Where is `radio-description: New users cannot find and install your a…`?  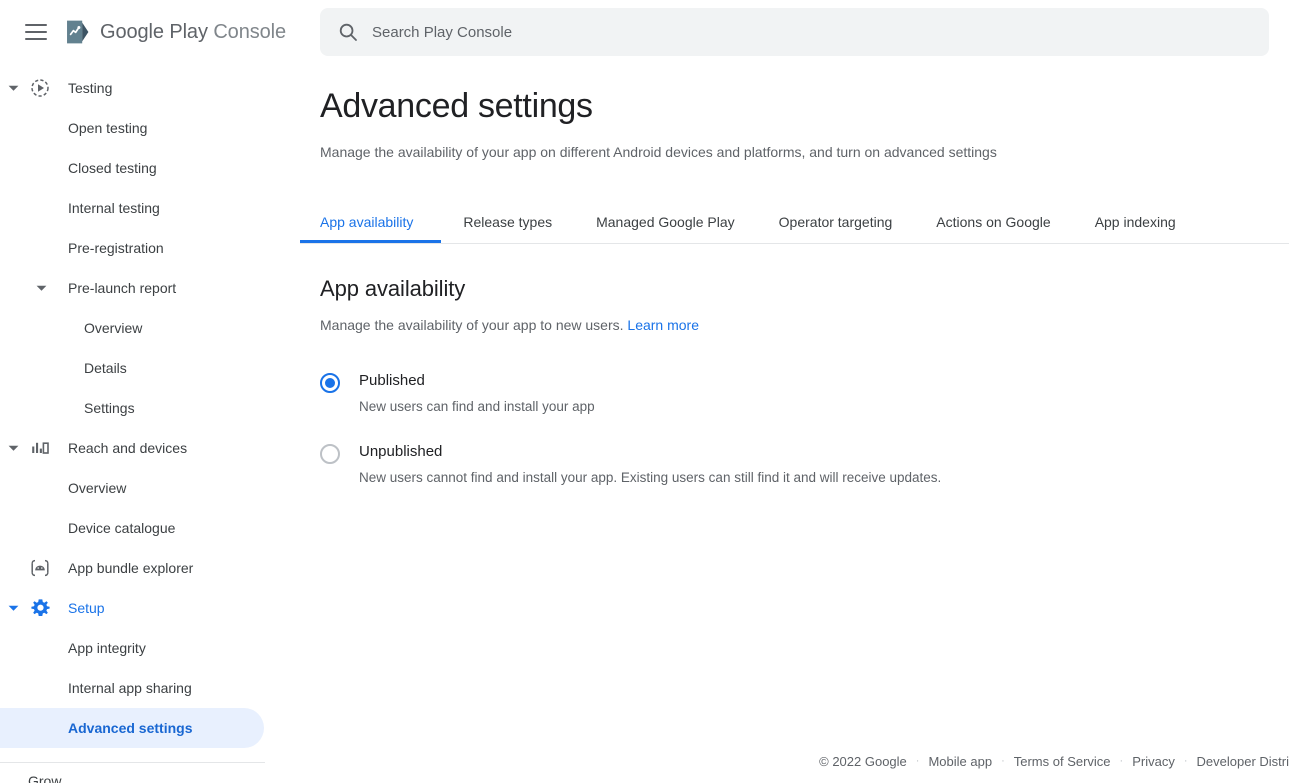
radio-description: New users cannot find and install your a… is located at coordinates (650, 477).